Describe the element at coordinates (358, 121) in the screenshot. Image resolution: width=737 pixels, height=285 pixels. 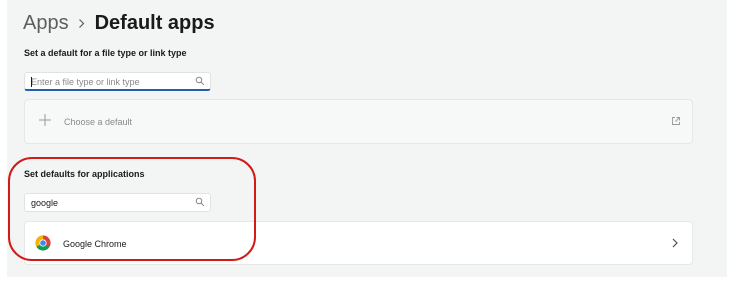
I see `choose-default-card: Choose a default` at that location.